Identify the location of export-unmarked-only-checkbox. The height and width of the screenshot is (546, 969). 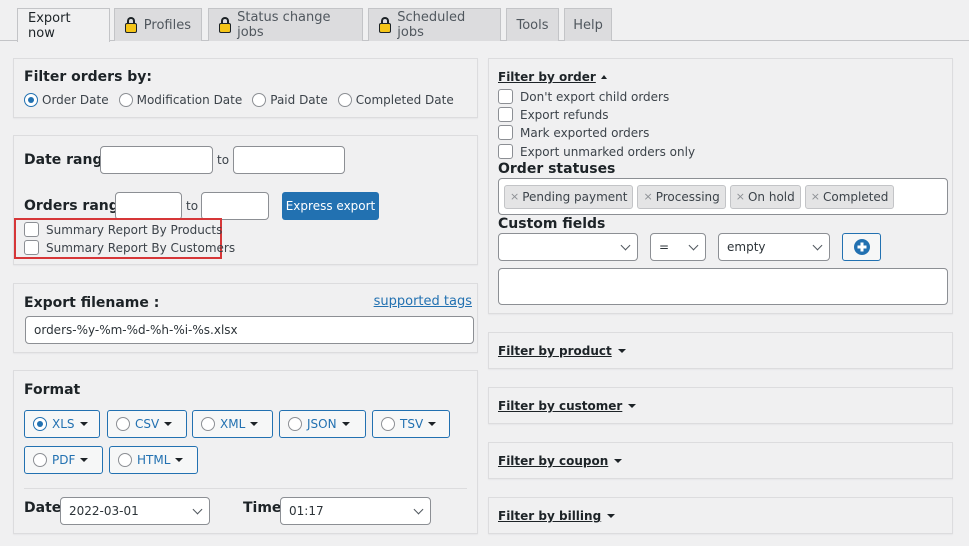
(505, 151).